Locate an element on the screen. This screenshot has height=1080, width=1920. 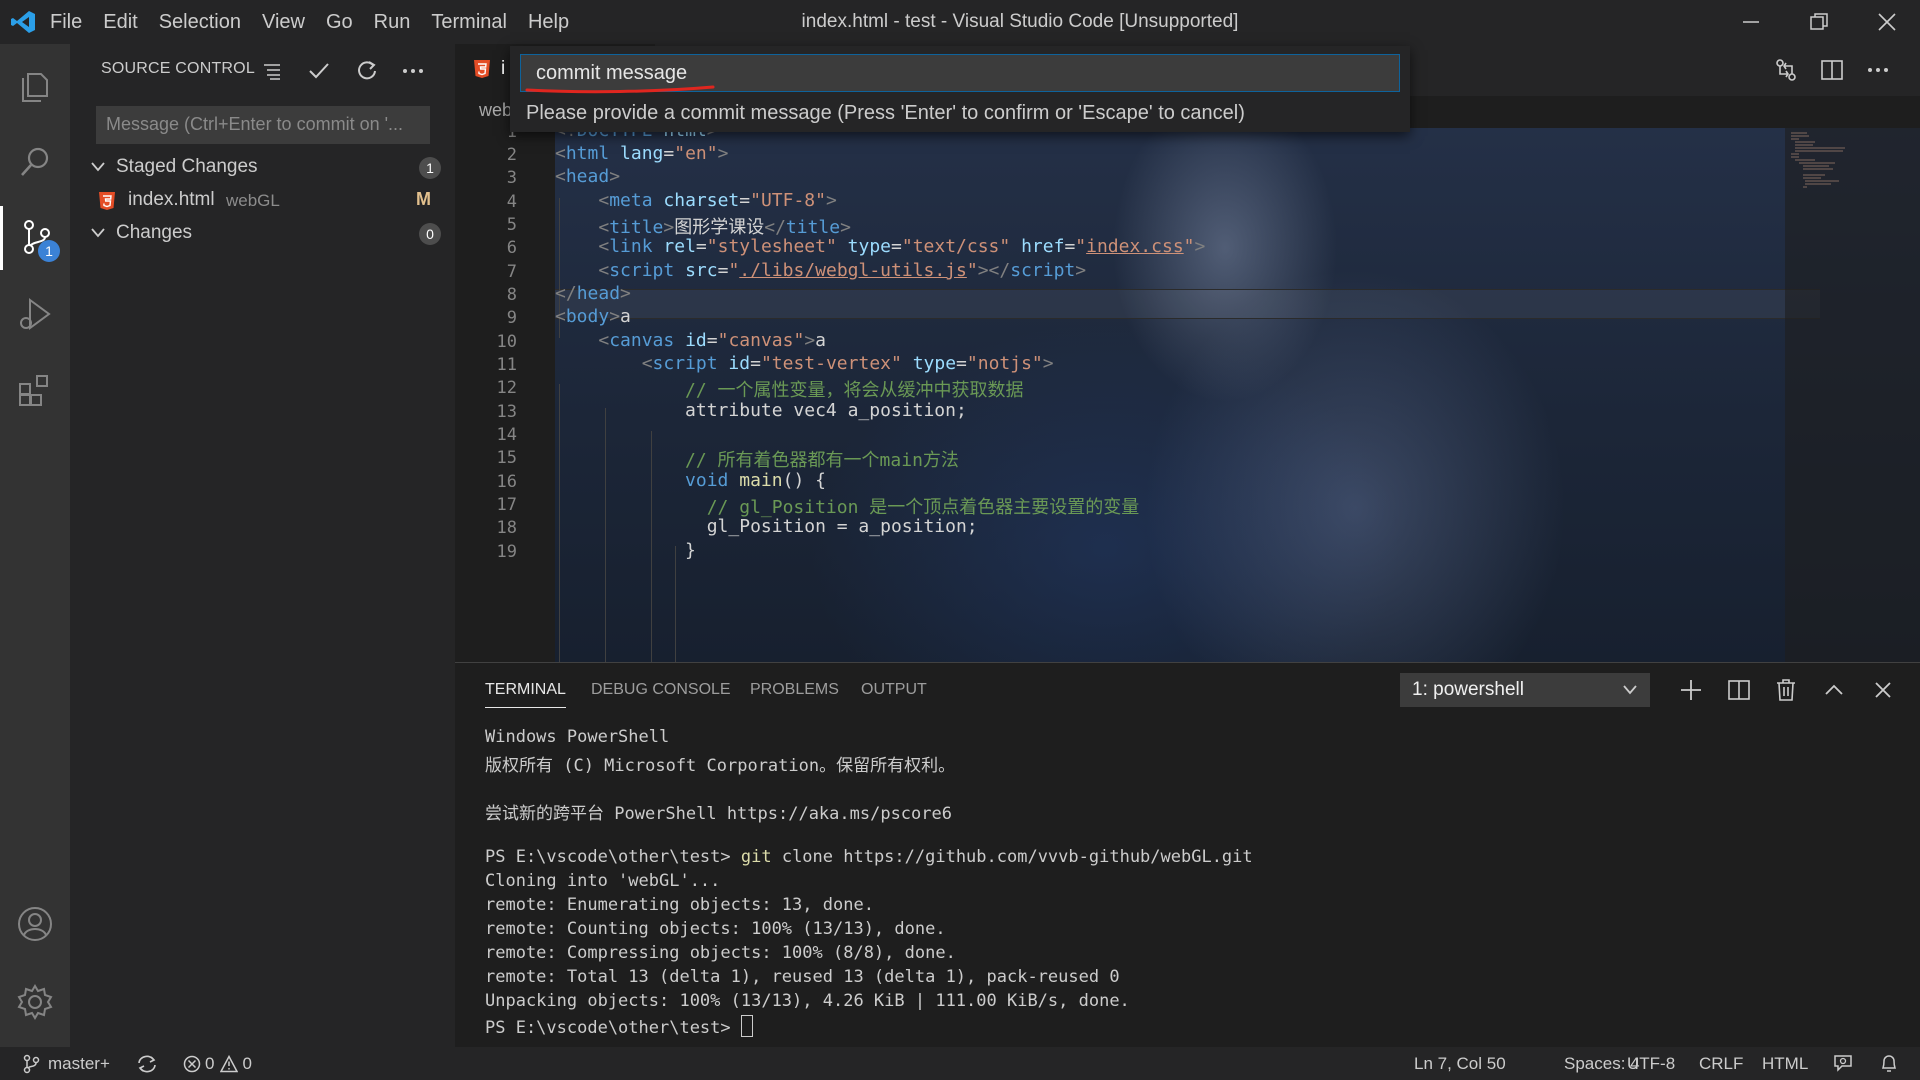
minimap is located at coordinates (1852, 395).